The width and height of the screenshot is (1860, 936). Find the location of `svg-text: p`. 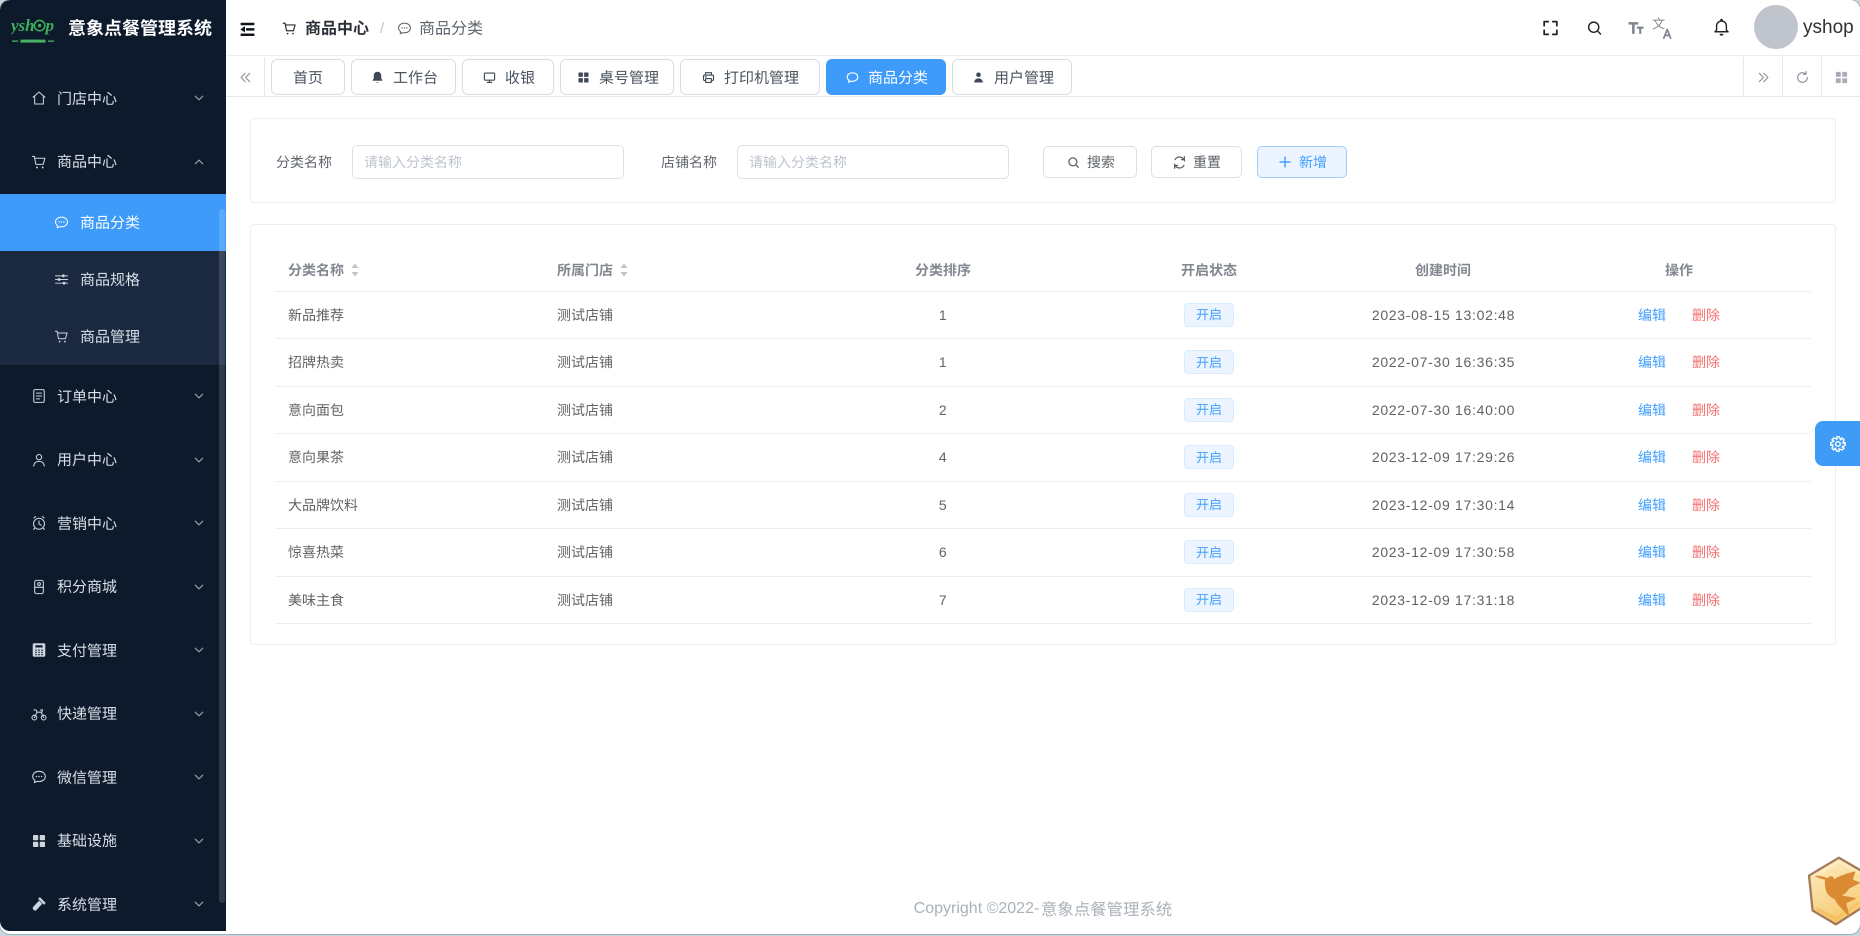

svg-text: p is located at coordinates (49, 25).